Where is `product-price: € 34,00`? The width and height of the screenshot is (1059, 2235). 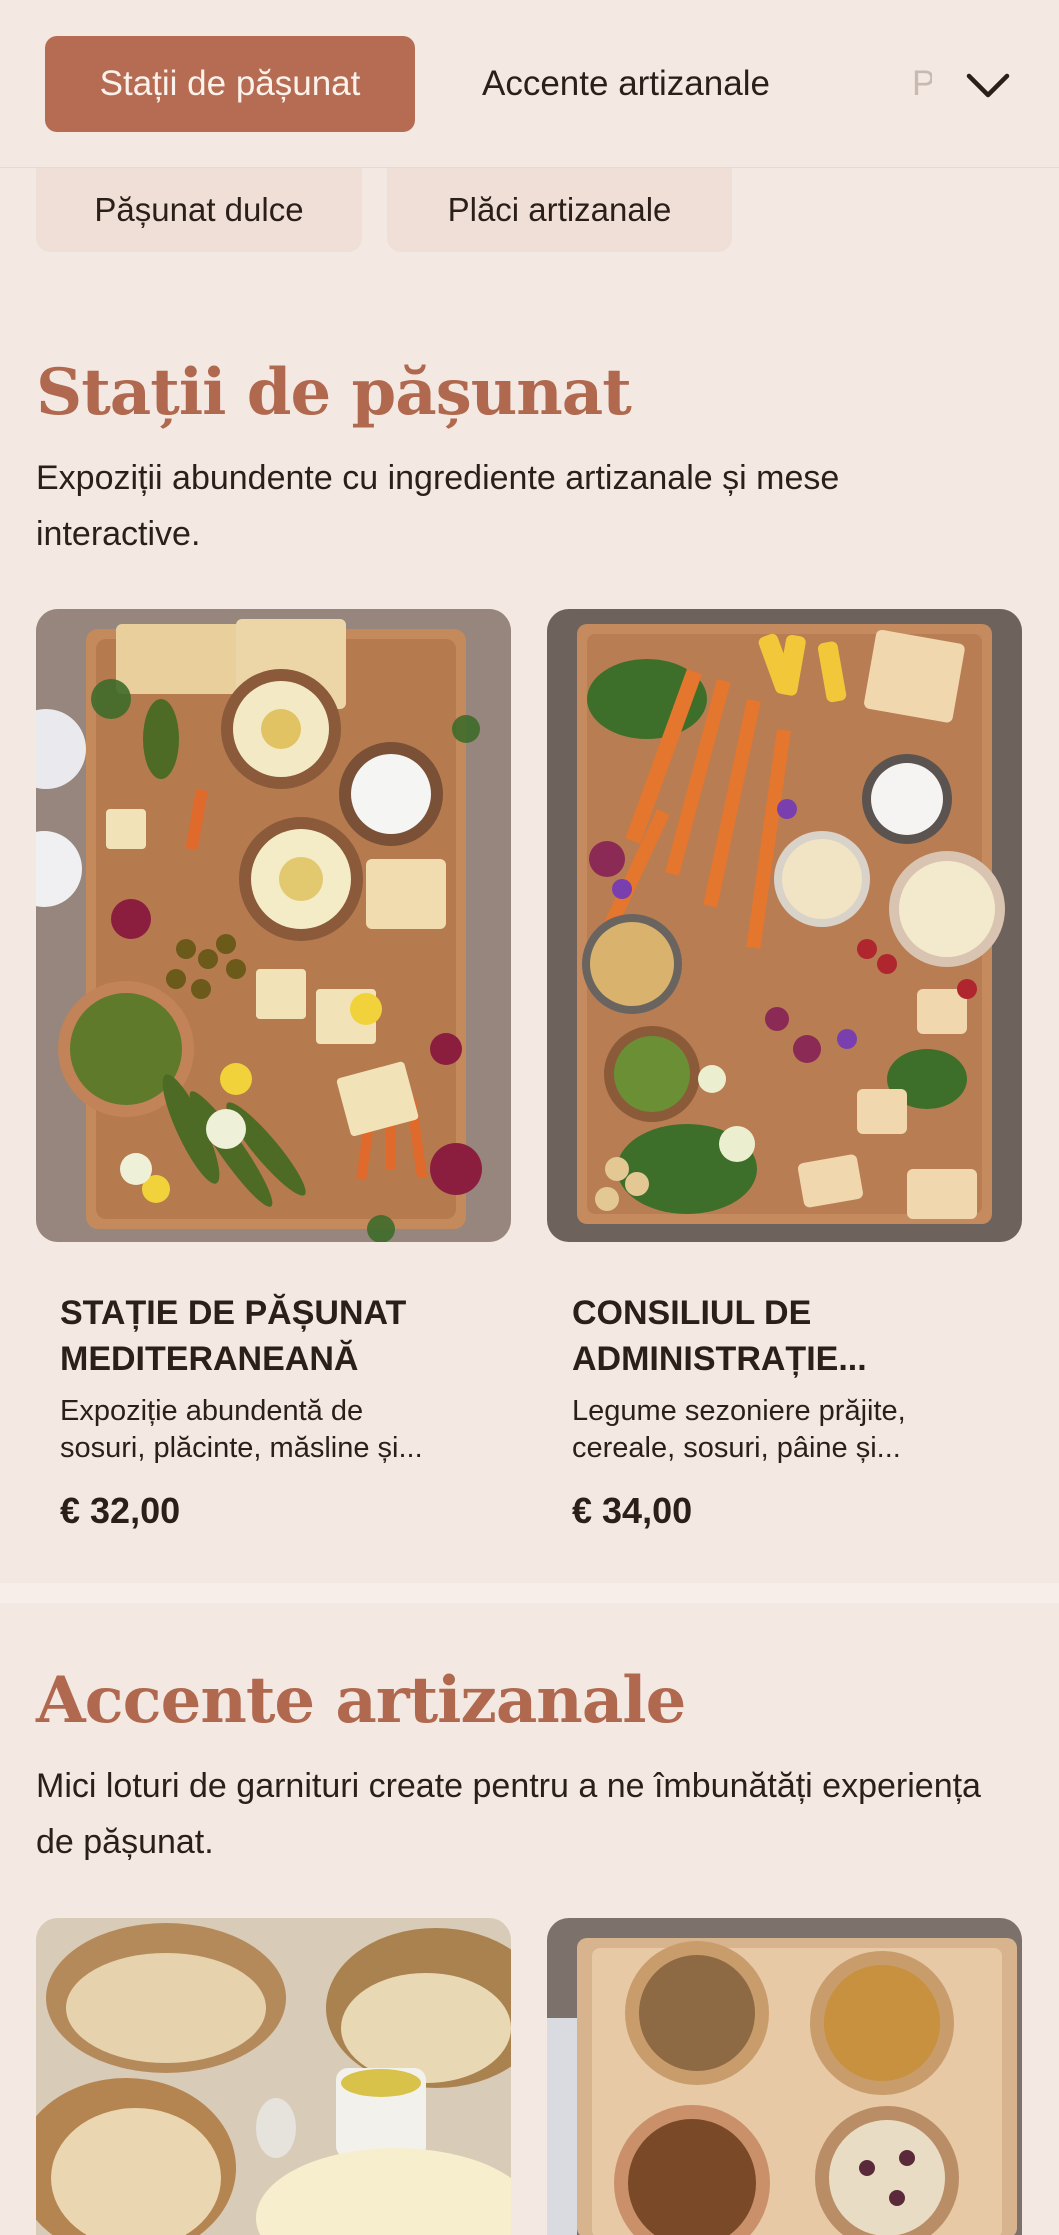
product-price: € 34,00 is located at coordinates (632, 1510).